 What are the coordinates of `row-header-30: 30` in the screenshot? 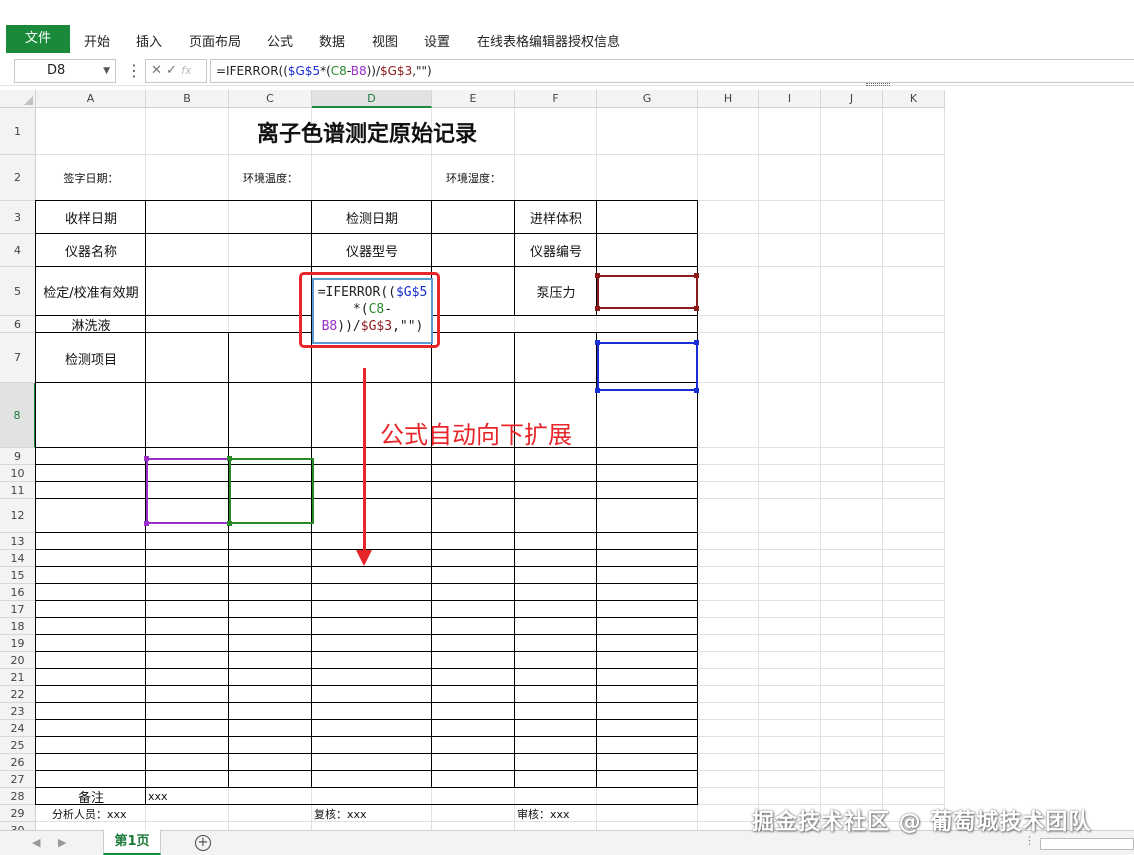 It's located at (18, 826).